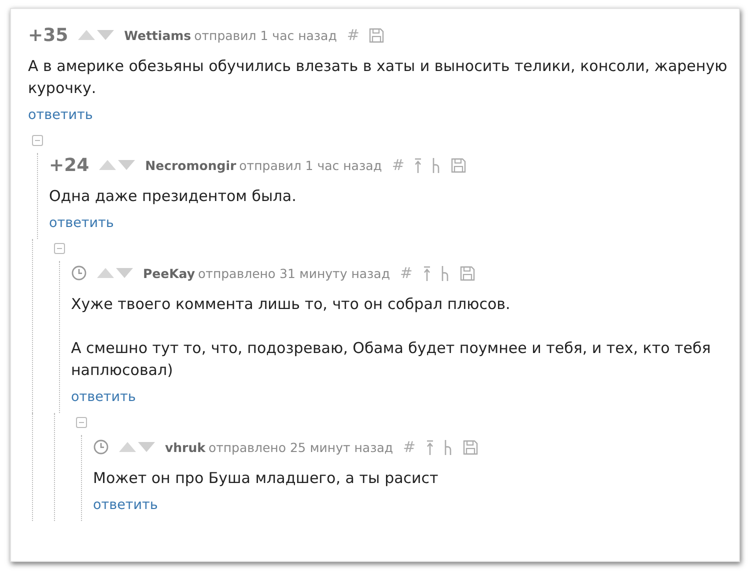  I want to click on comment-text: Может он про Буша младшего, а ты расист, so click(266, 478).